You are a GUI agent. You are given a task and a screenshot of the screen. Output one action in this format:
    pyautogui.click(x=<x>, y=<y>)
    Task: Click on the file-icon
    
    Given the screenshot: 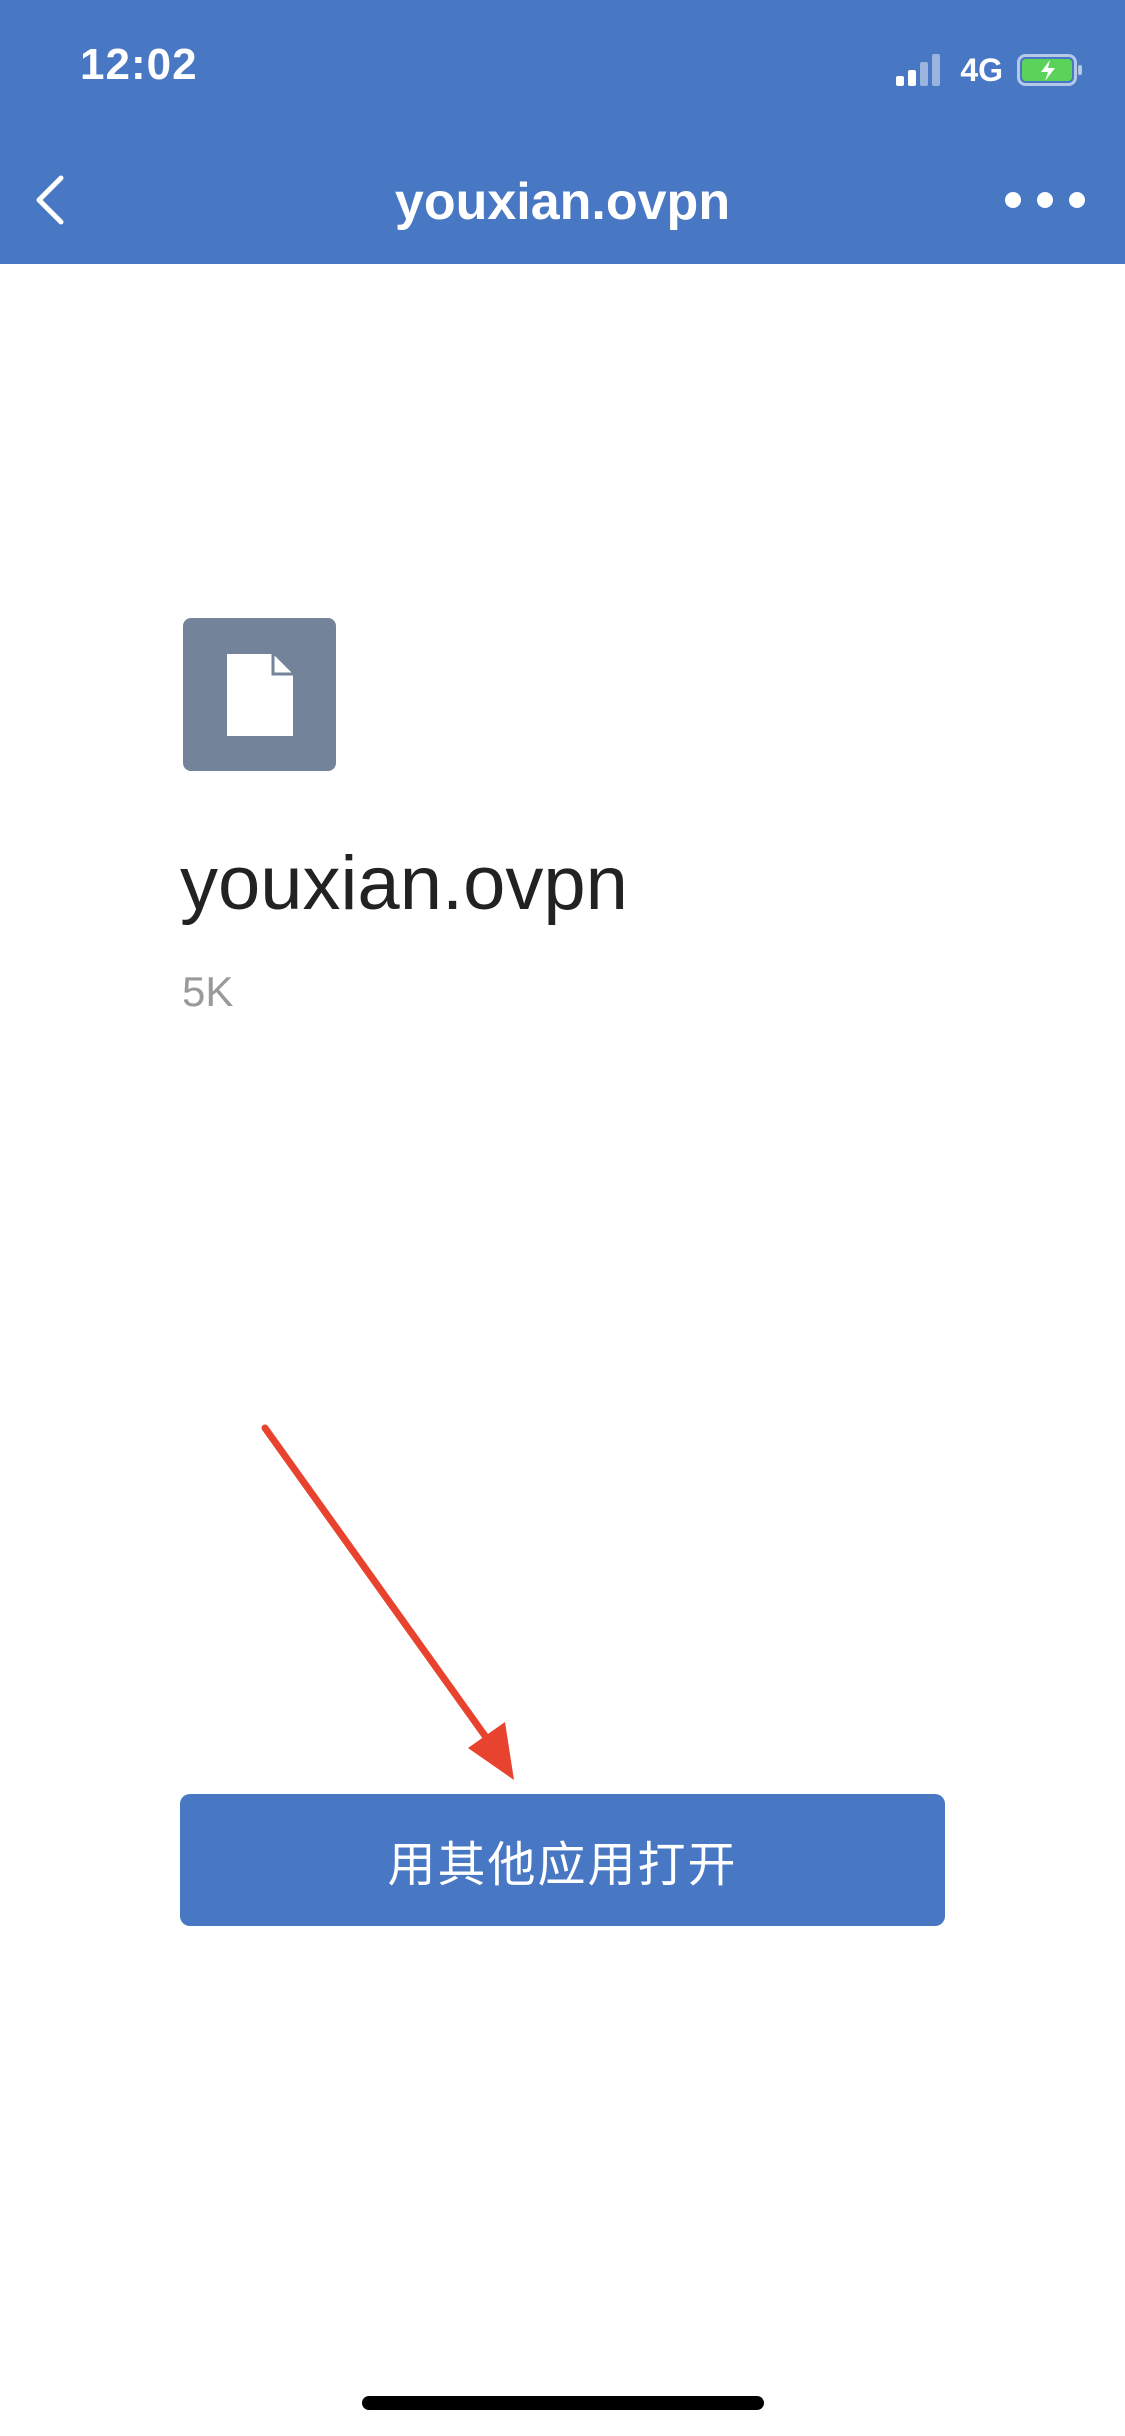 What is the action you would take?
    pyautogui.click(x=259, y=694)
    